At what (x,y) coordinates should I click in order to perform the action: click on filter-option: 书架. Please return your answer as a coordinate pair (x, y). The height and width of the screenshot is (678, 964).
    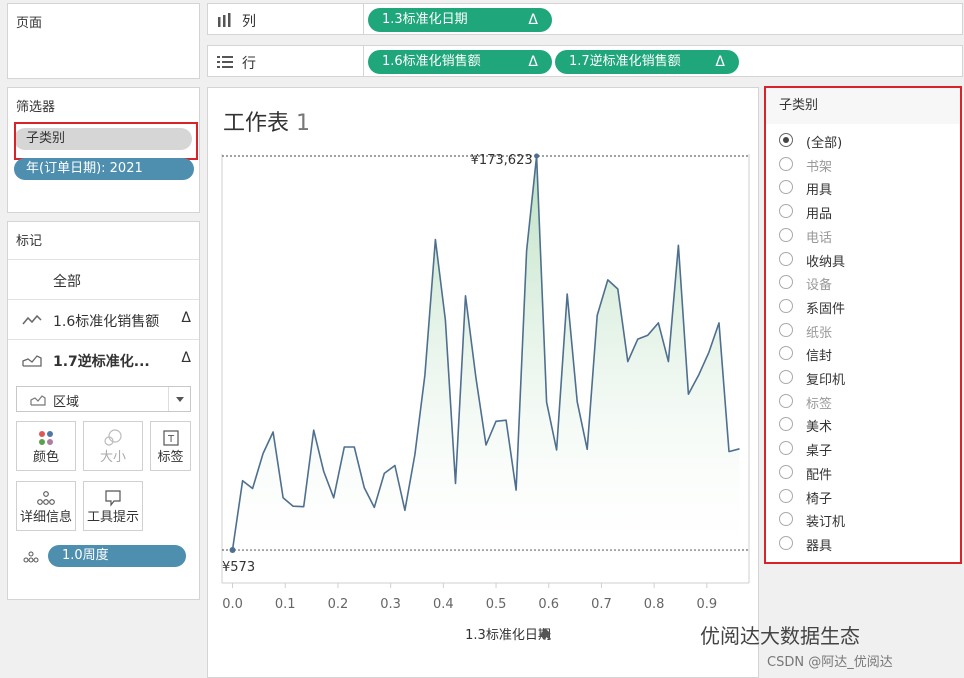
    Looking at the image, I should click on (864, 164).